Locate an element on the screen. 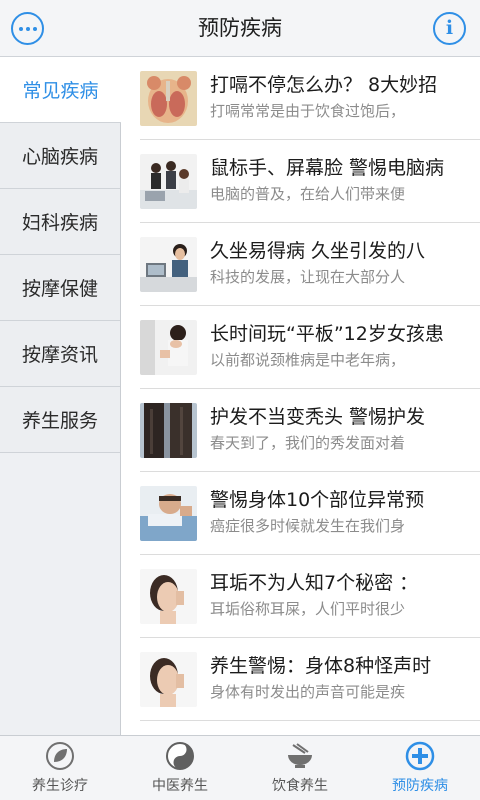 The image size is (480, 800). food-bowl-icon is located at coordinates (300, 756).